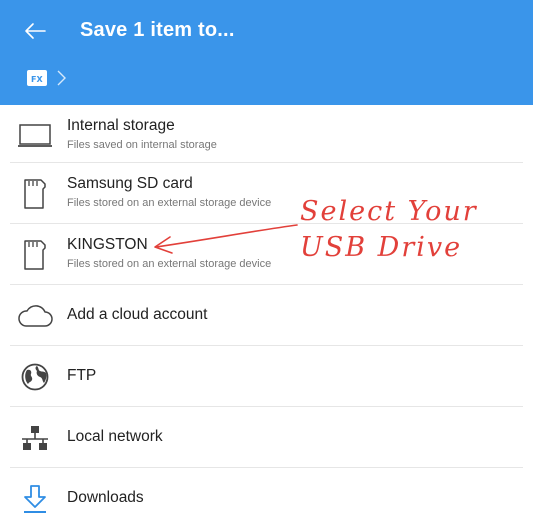 Image resolution: width=533 pixels, height=529 pixels. I want to click on location-name: KINGSTON, so click(107, 244).